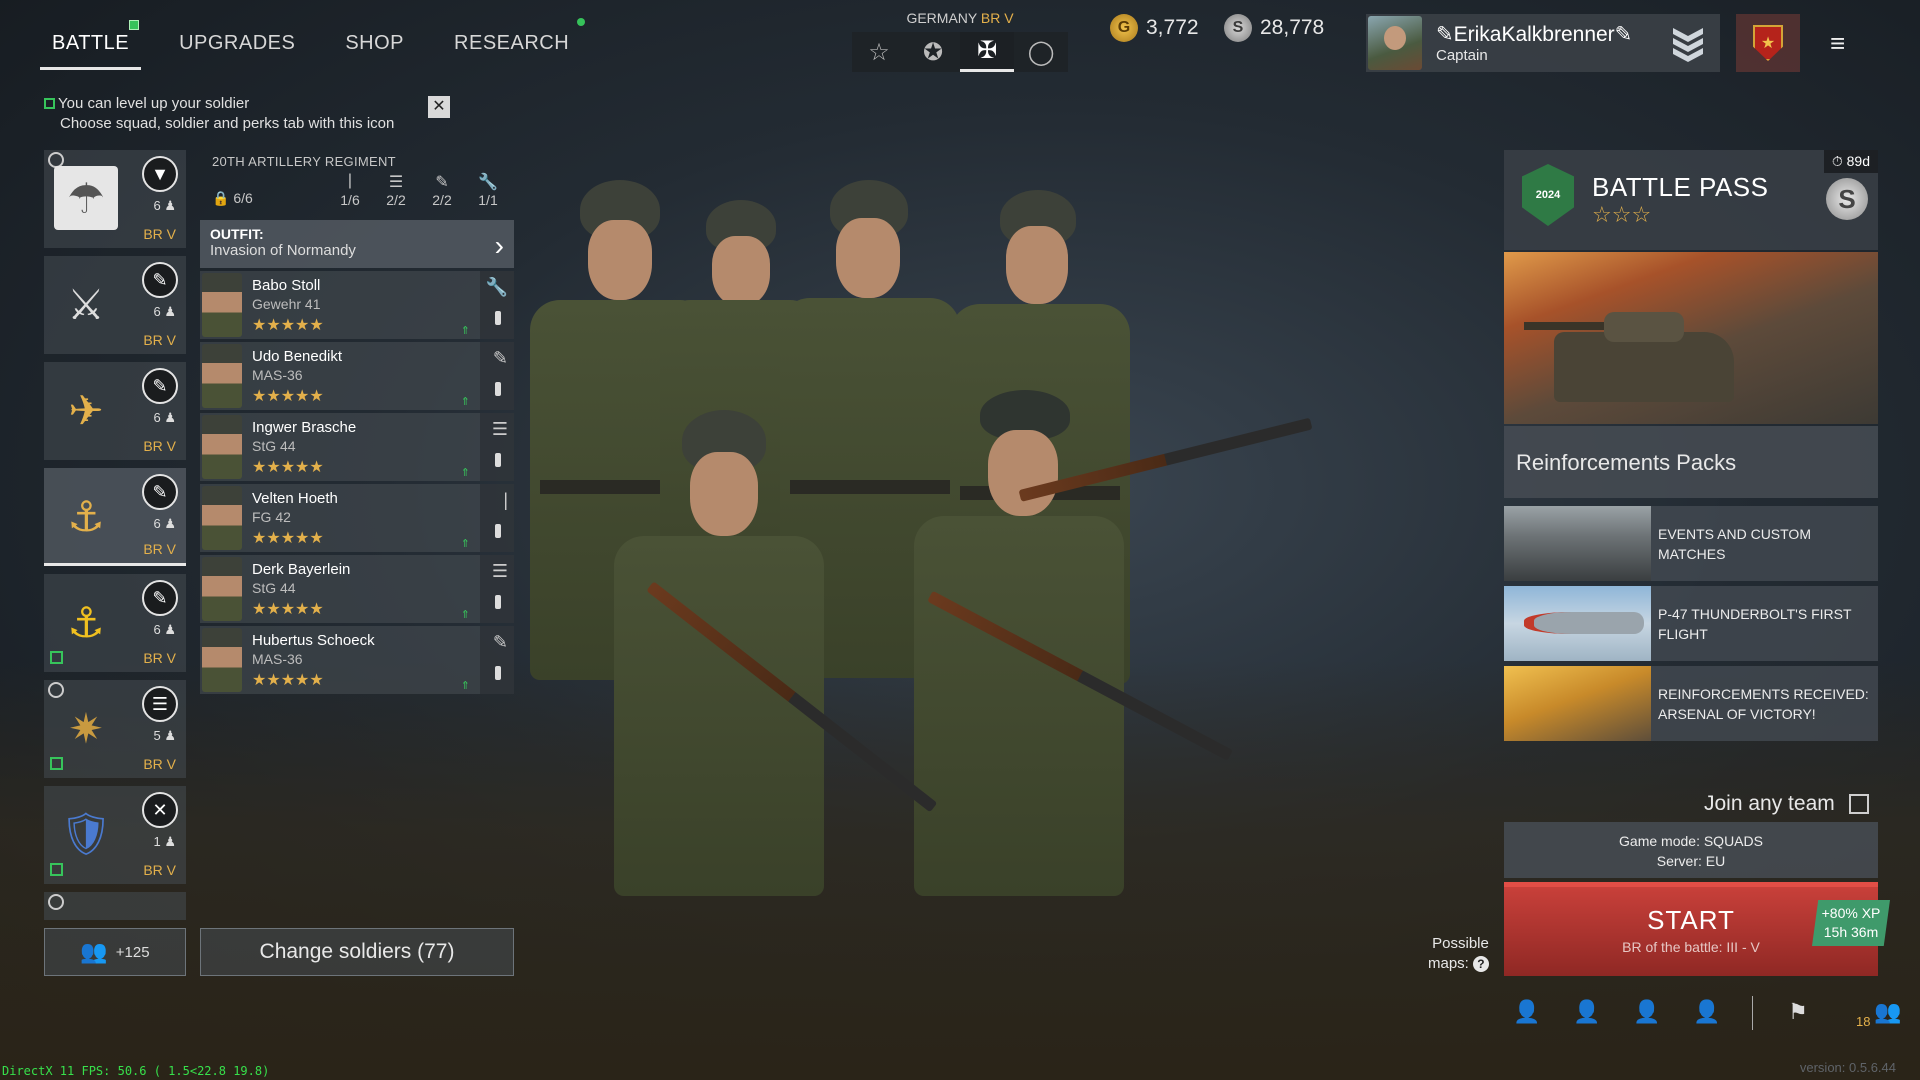 The image size is (1920, 1080). What do you see at coordinates (357, 660) in the screenshot?
I see `soldier-row: Hubertus Schoeck MAS-36 ★★★★★ ⇑ ✎` at bounding box center [357, 660].